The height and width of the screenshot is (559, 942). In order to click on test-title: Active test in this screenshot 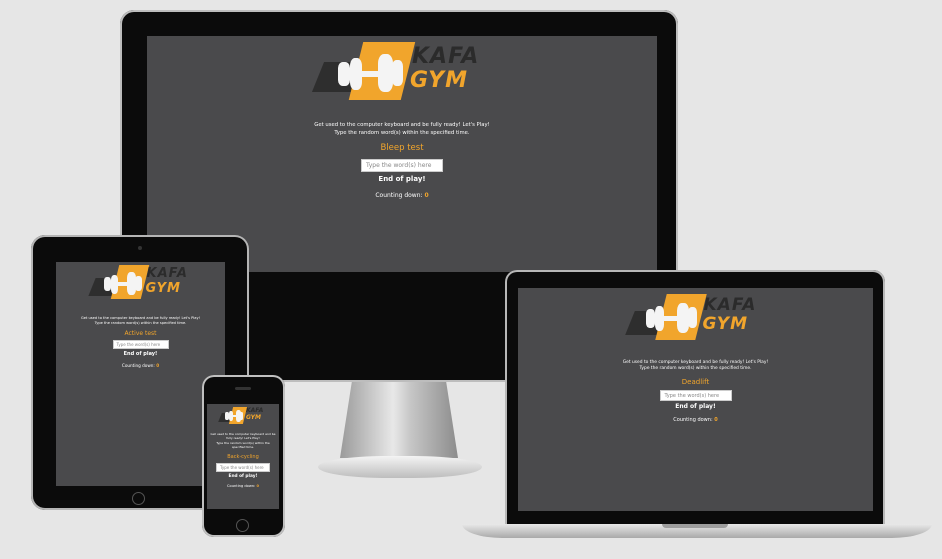, I will do `click(140, 334)`.